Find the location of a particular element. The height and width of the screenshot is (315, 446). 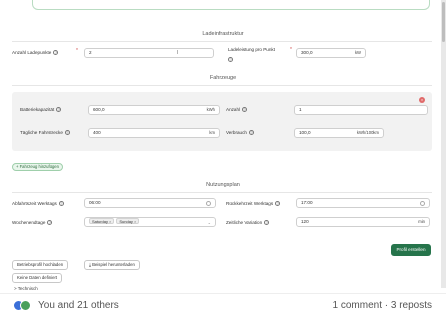

remove-vehicle-icon: × is located at coordinates (422, 100).